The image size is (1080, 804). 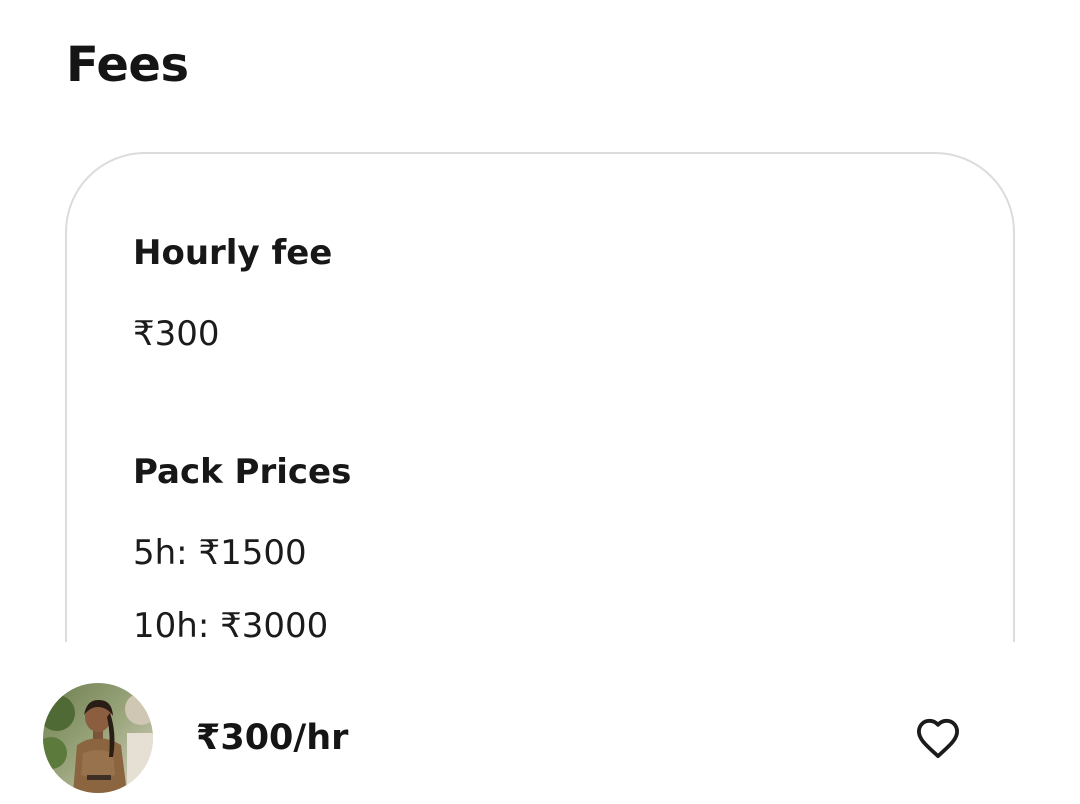 What do you see at coordinates (242, 472) in the screenshot?
I see `pack-prices-heading: Pack Prices` at bounding box center [242, 472].